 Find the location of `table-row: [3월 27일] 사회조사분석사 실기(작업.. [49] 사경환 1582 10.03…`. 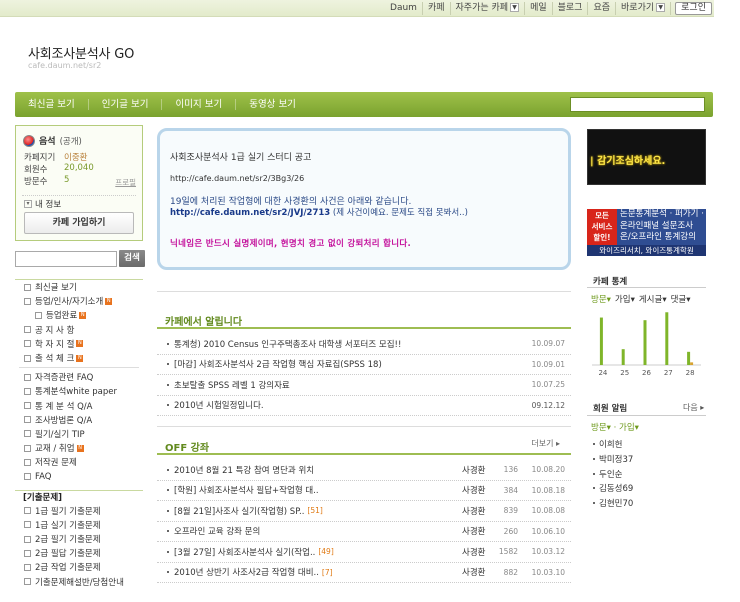

table-row: [3월 27일] 사회조사분석사 실기(작업.. [49] 사경환 1582 10.03… is located at coordinates (364, 552).